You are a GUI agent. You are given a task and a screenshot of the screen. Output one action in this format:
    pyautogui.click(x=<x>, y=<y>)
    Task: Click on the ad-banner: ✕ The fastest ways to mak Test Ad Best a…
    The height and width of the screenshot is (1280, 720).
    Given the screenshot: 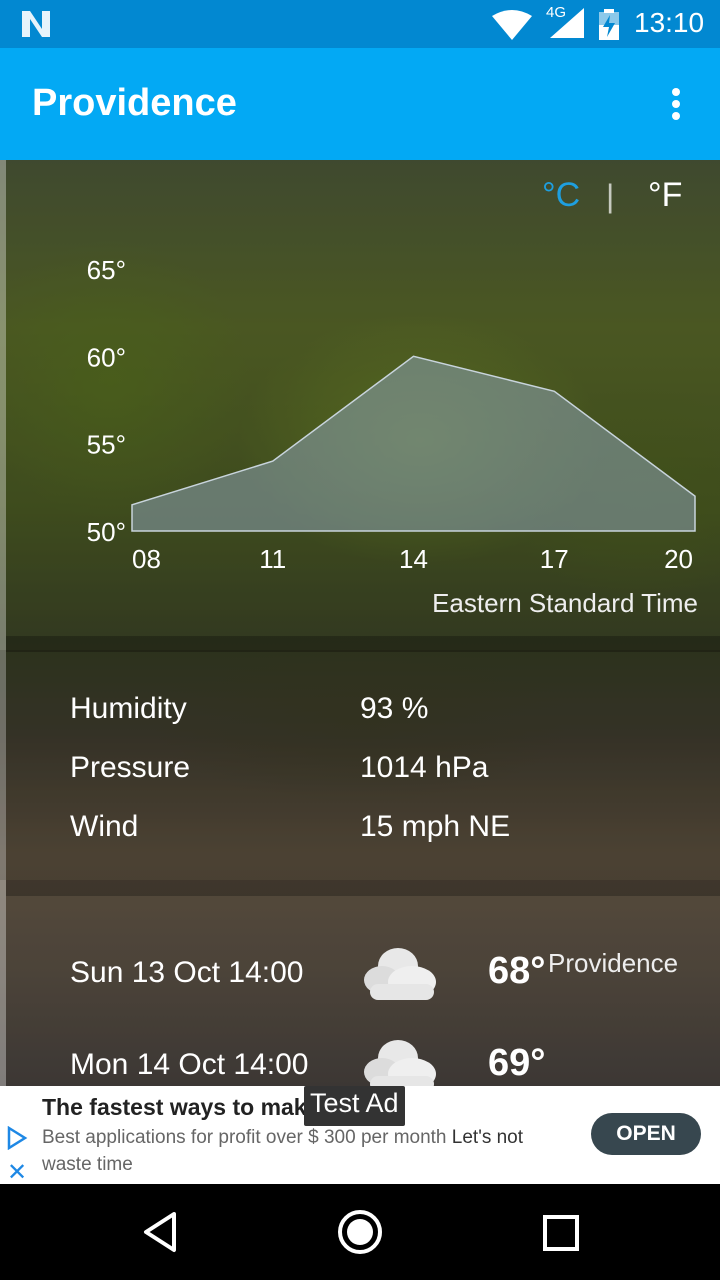 What is the action you would take?
    pyautogui.click(x=360, y=1135)
    